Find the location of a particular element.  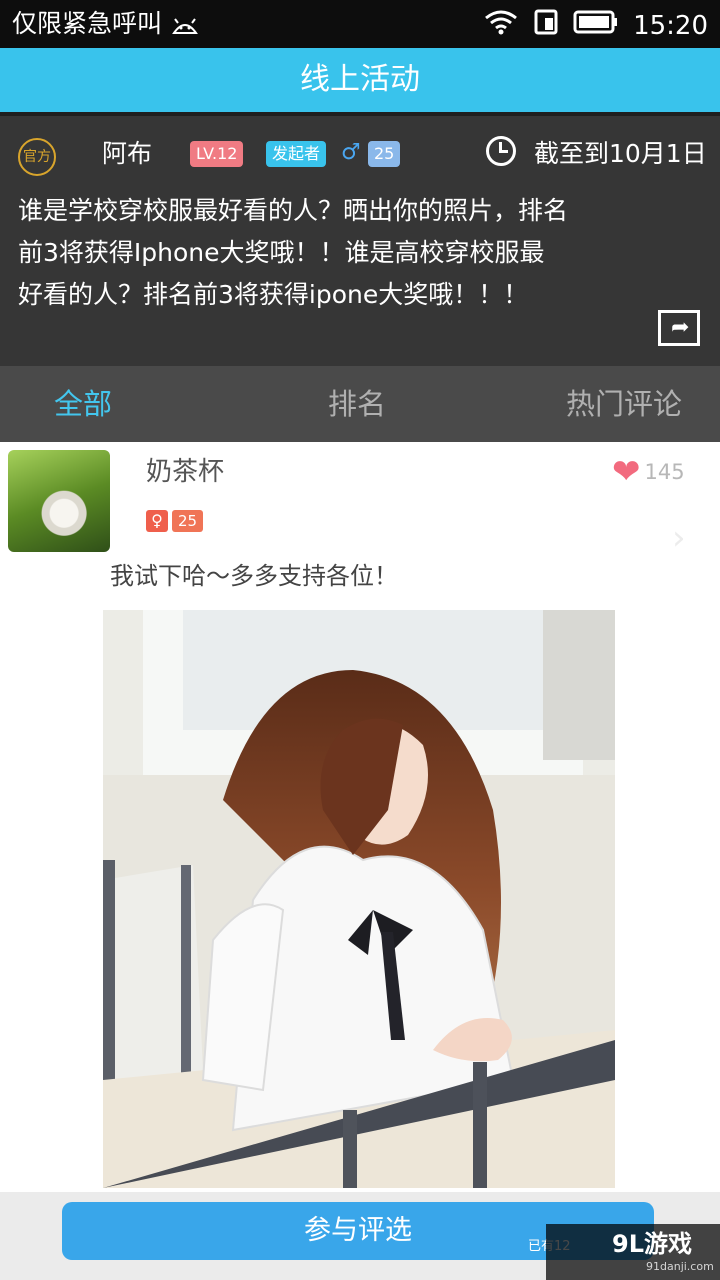

tab-hot-comments: 热门评论 is located at coordinates (624, 404).